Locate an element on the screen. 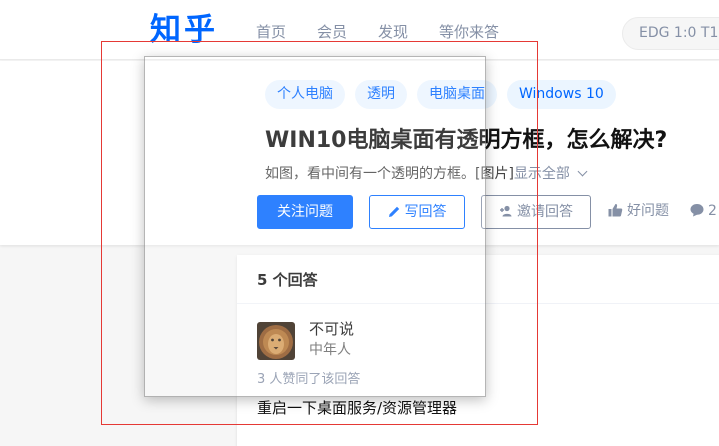  search-input: EDG 1:0 T1 is located at coordinates (670, 33).